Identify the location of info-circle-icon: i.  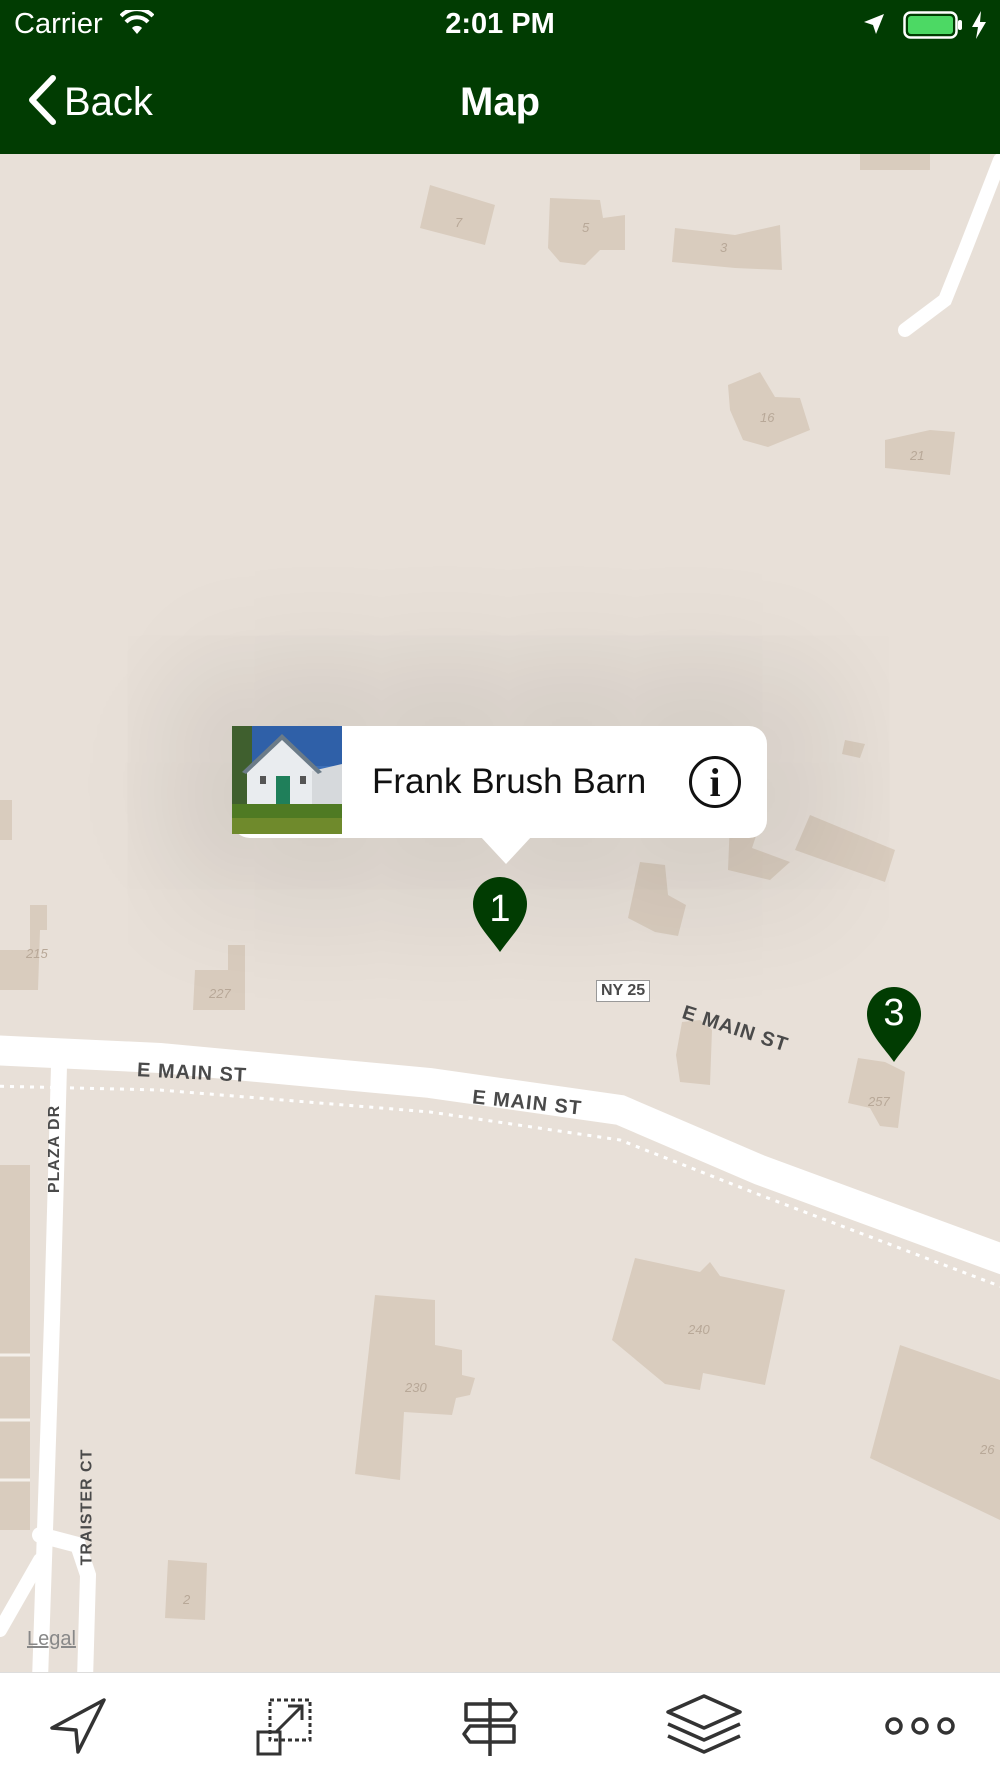
(715, 782).